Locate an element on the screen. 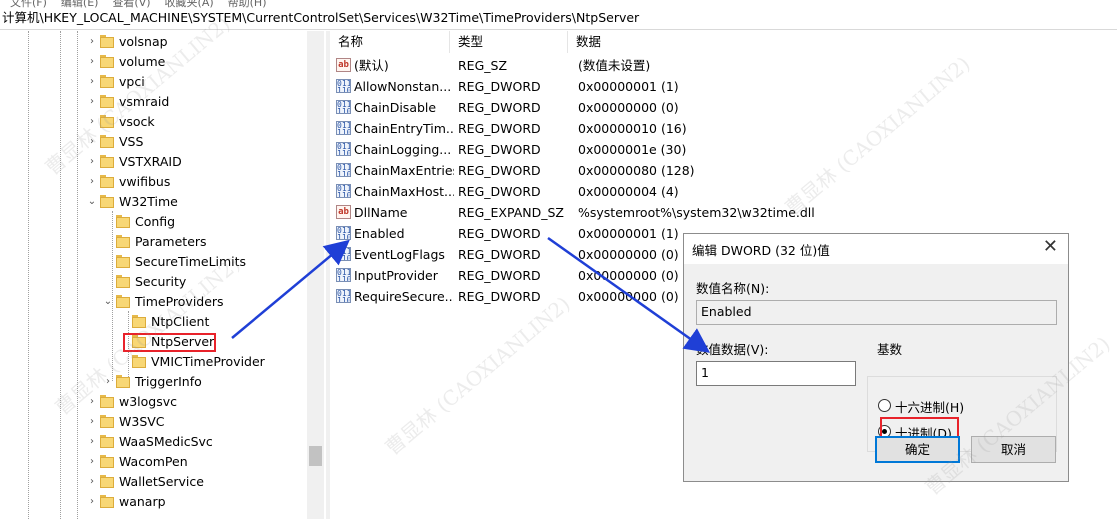 The image size is (1117, 519). arrow-list-to-dialog is located at coordinates (629, 294).